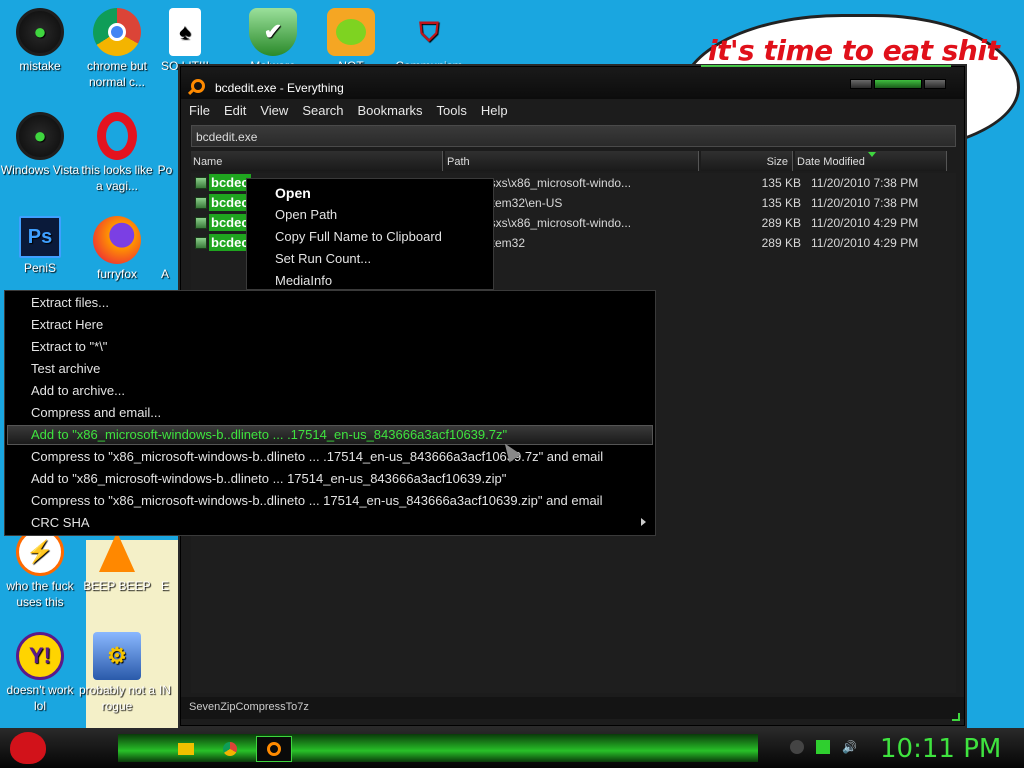 This screenshot has height=768, width=1024. I want to click on sort-arrow-icon, so click(872, 154).